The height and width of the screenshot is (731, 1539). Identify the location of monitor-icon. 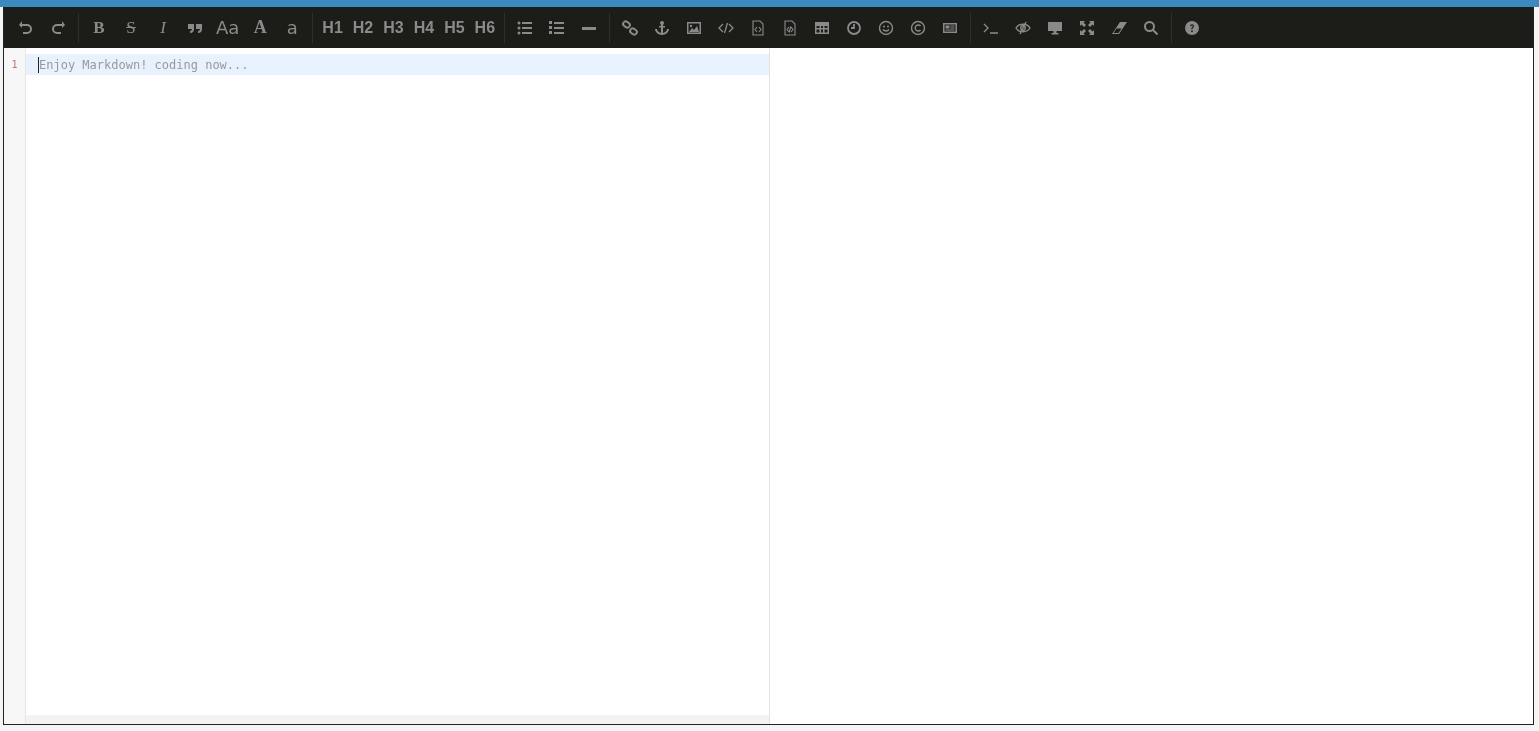
(1055, 27).